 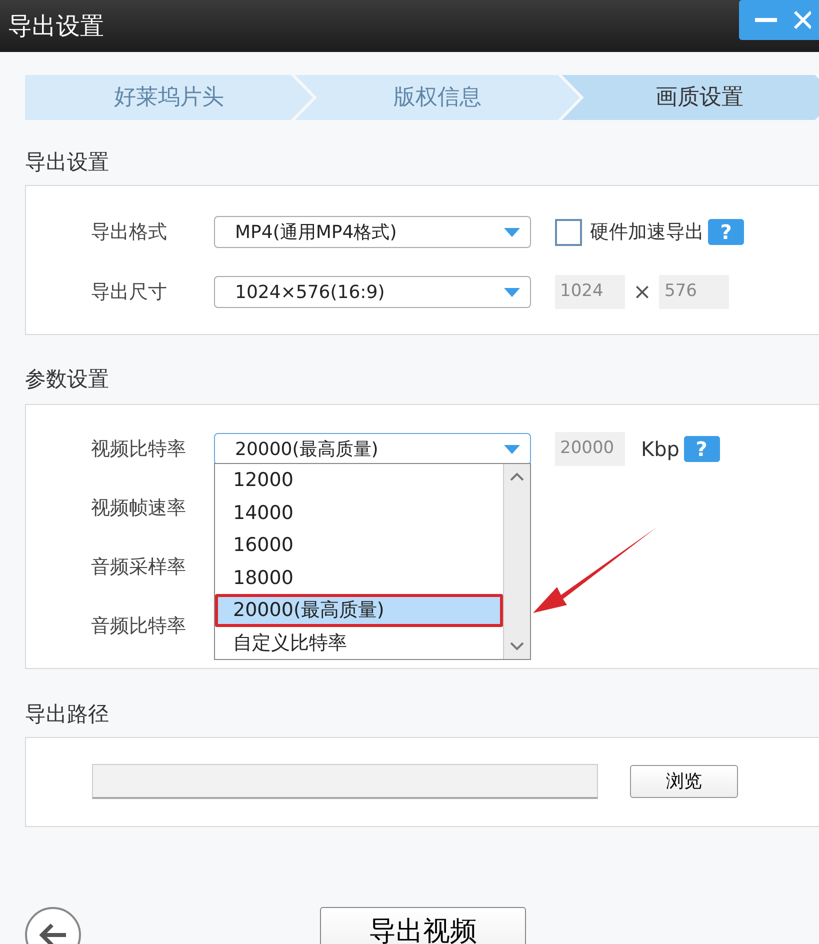 I want to click on field-label: 视频帧速率, so click(x=138, y=508).